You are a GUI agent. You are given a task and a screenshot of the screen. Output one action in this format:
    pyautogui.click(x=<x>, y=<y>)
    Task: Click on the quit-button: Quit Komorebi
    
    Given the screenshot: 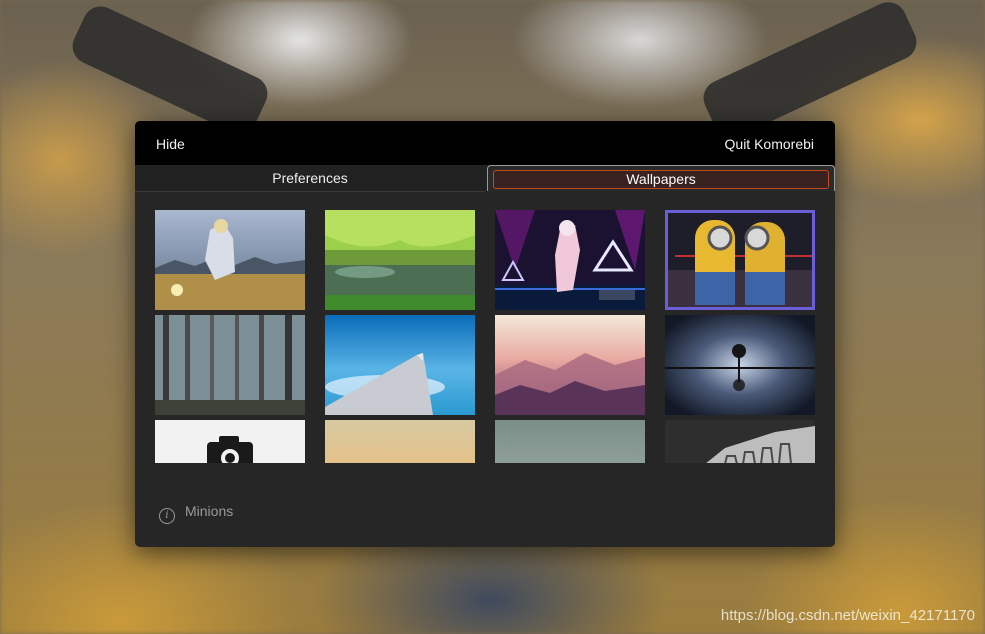 What is the action you would take?
    pyautogui.click(x=769, y=144)
    